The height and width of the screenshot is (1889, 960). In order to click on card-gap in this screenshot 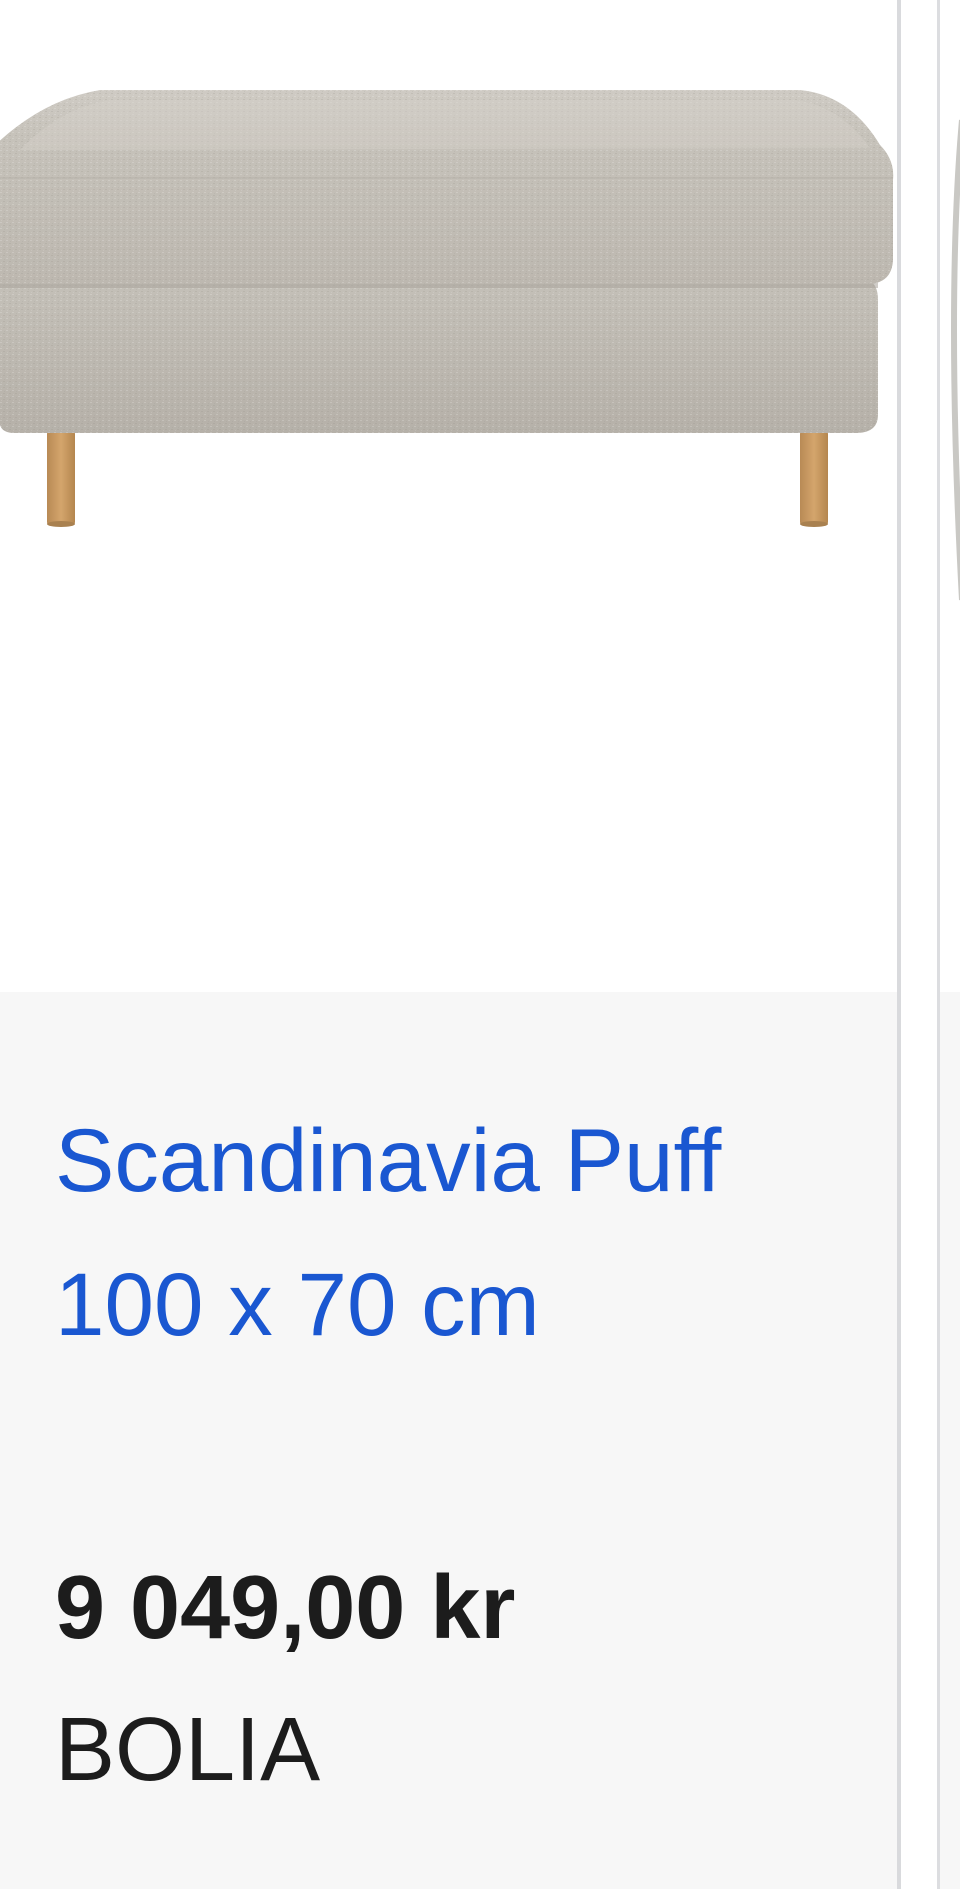, I will do `click(919, 944)`.